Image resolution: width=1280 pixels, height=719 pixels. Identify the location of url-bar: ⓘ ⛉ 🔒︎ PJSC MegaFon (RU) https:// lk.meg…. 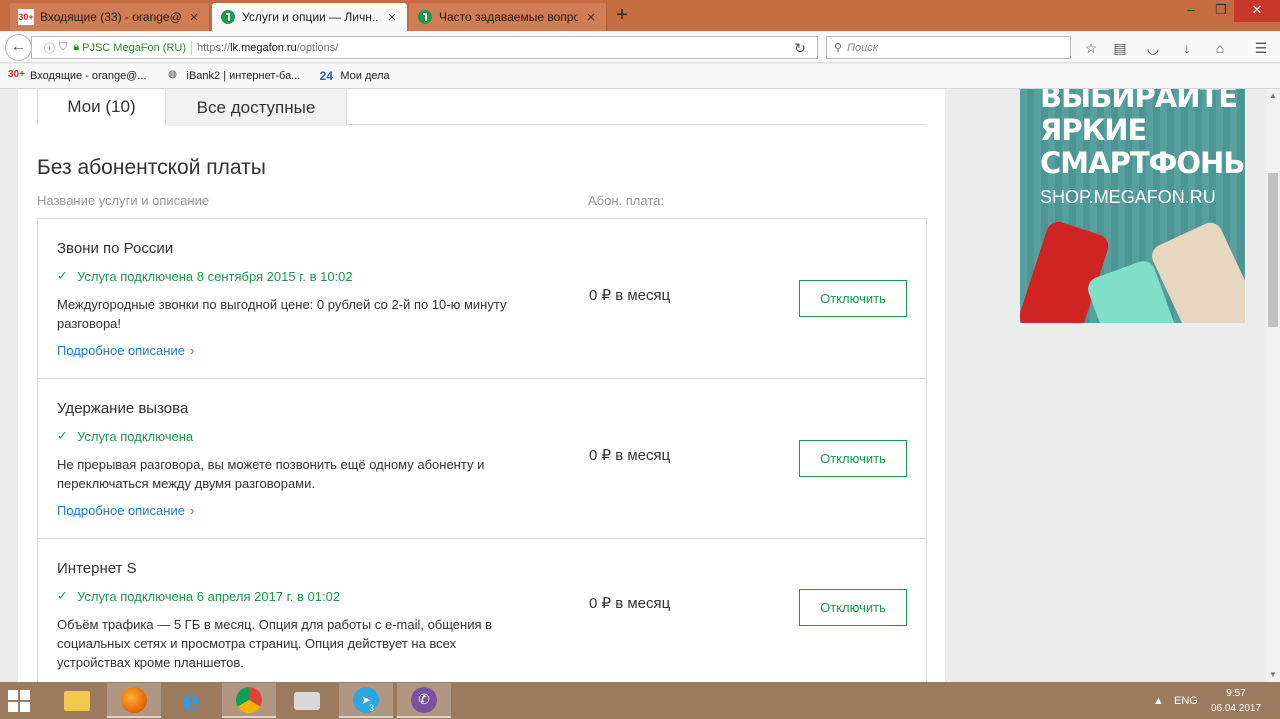
(424, 47).